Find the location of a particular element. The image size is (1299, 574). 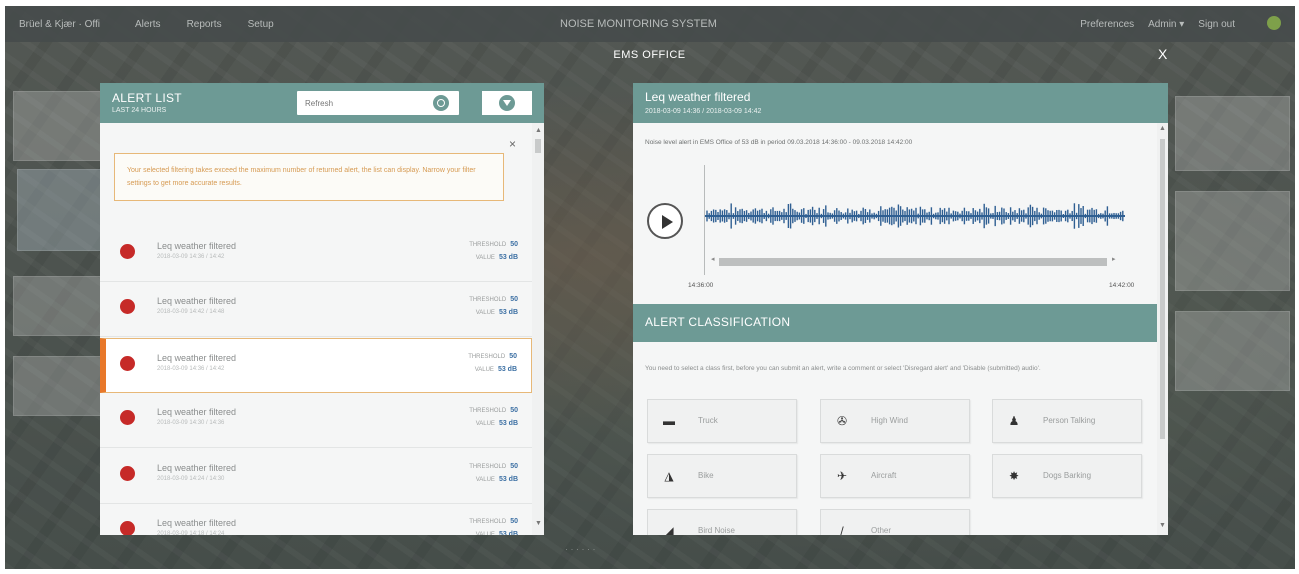

play-button is located at coordinates (665, 221).